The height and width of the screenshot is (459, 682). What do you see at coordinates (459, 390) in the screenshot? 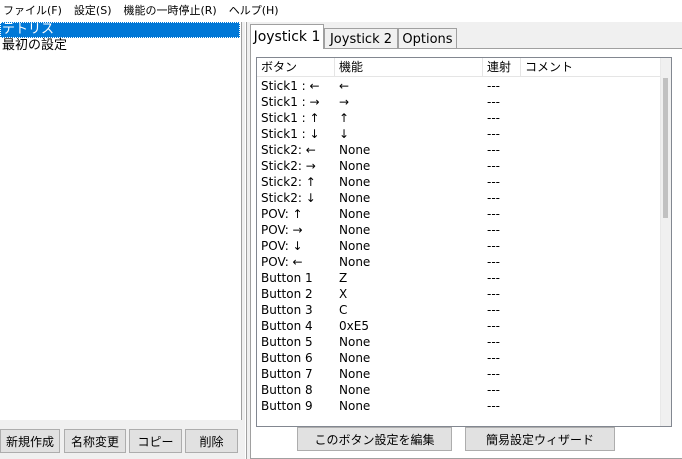
I see `table-row: Button 8 None ---` at bounding box center [459, 390].